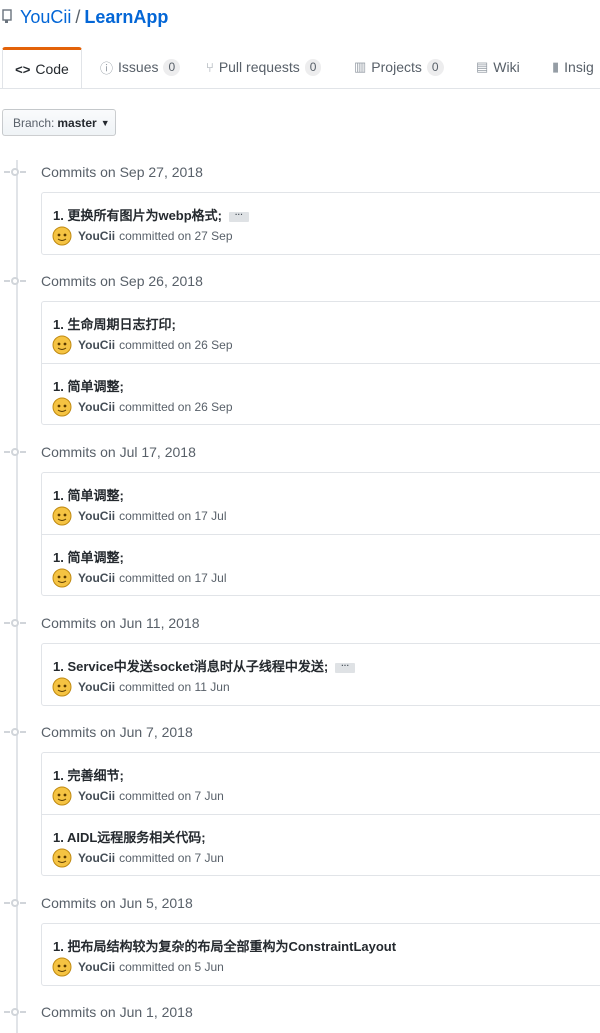 This screenshot has height=1033, width=600. Describe the element at coordinates (396, 67) in the screenshot. I see `tab-projects-label: Projects` at that location.